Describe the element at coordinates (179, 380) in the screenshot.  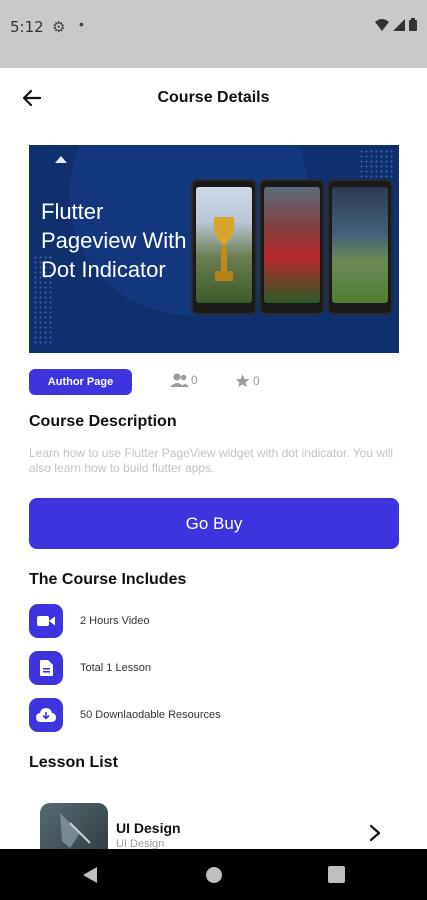
I see `people-icon` at that location.